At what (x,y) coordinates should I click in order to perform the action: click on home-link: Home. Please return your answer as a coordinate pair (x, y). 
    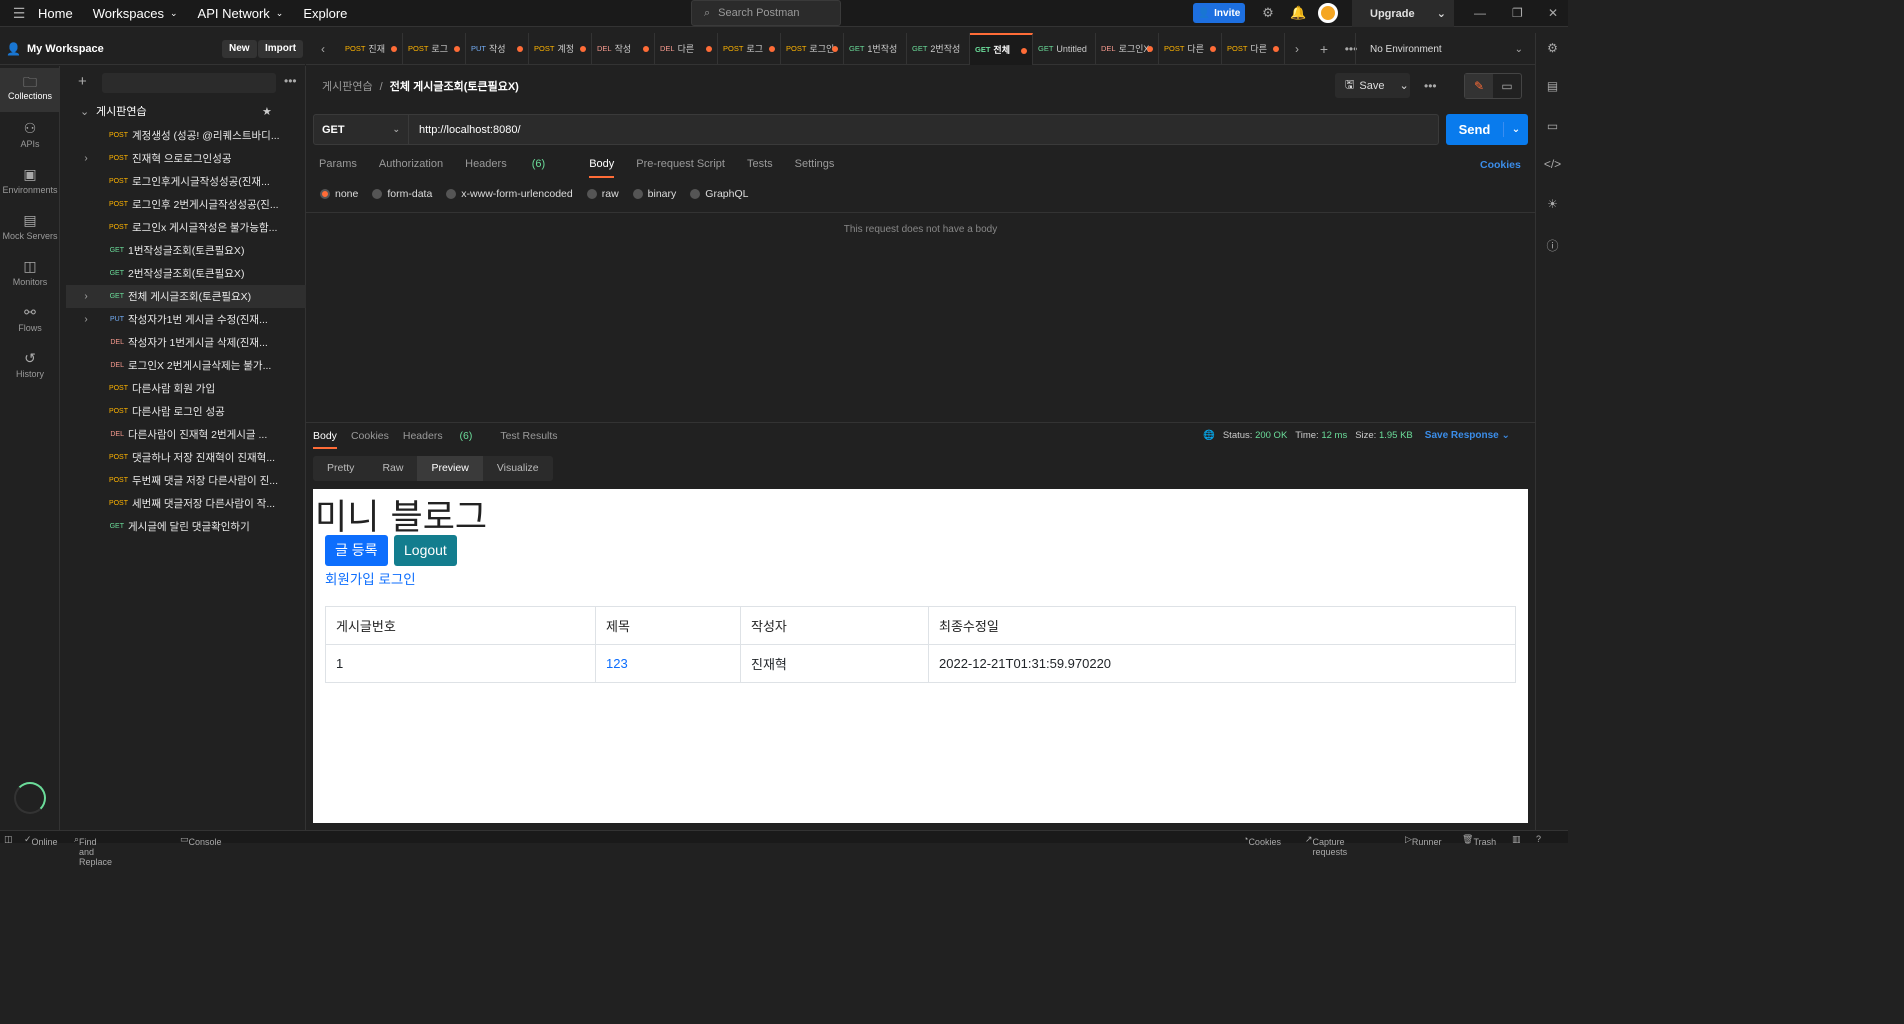
    Looking at the image, I should click on (55, 13).